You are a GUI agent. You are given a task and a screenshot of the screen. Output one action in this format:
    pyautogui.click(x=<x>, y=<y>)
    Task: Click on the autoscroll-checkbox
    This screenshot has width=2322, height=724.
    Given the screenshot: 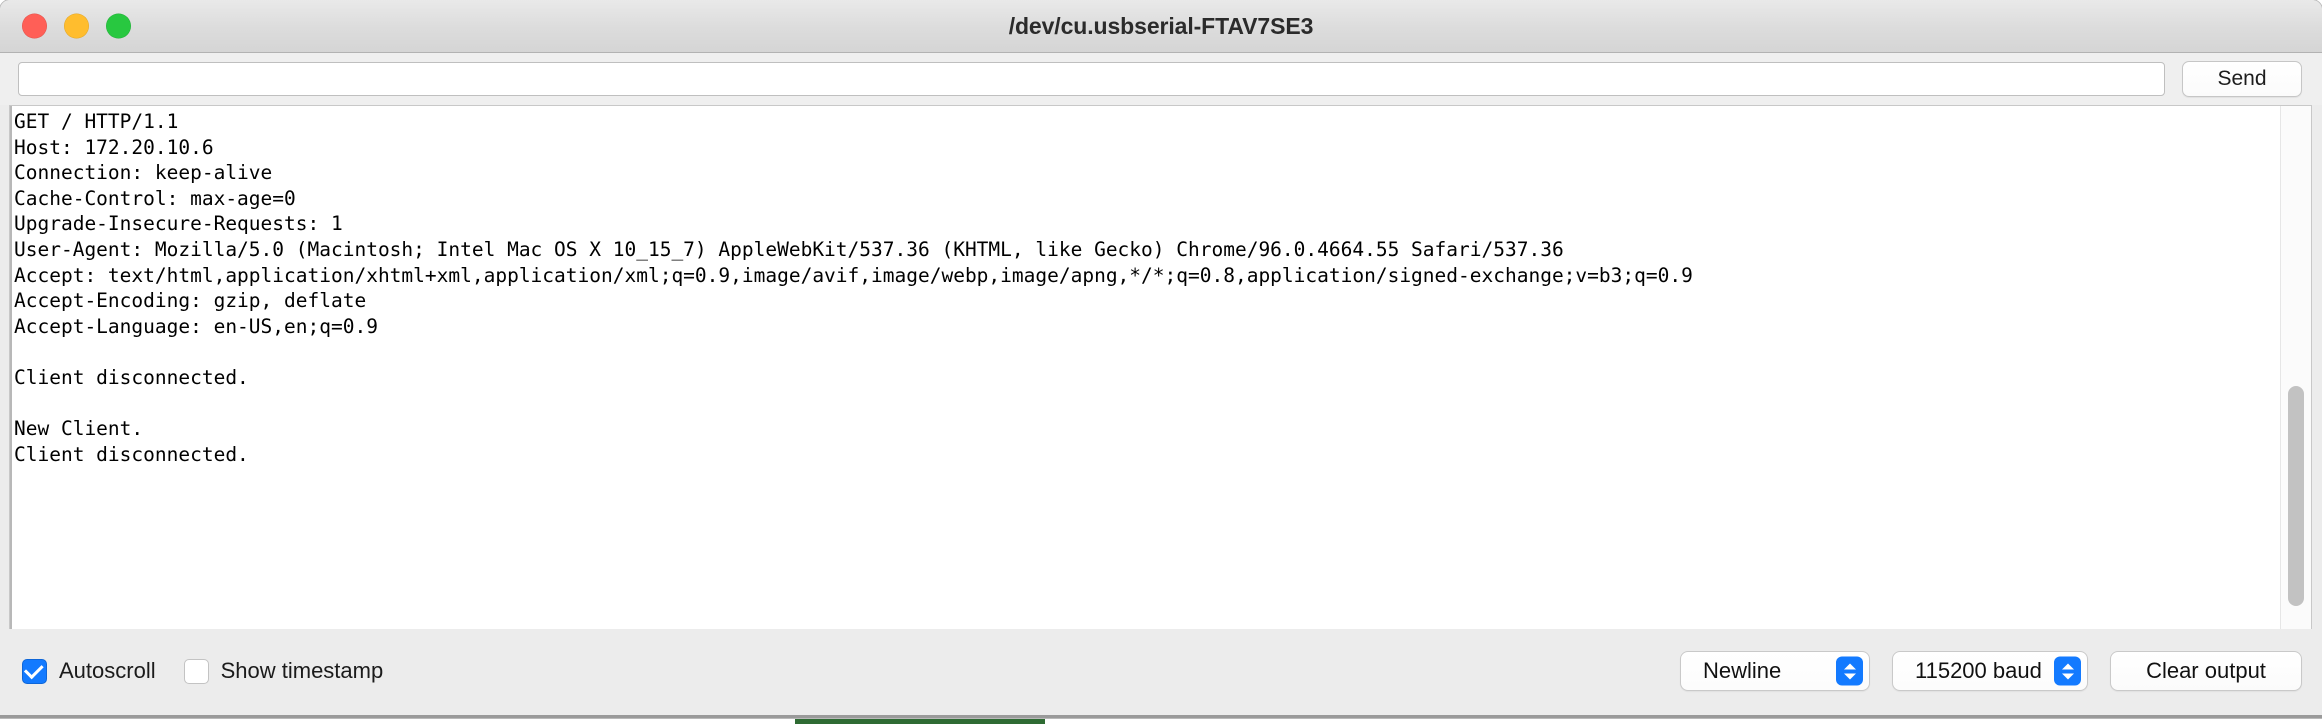 What is the action you would take?
    pyautogui.click(x=34, y=671)
    